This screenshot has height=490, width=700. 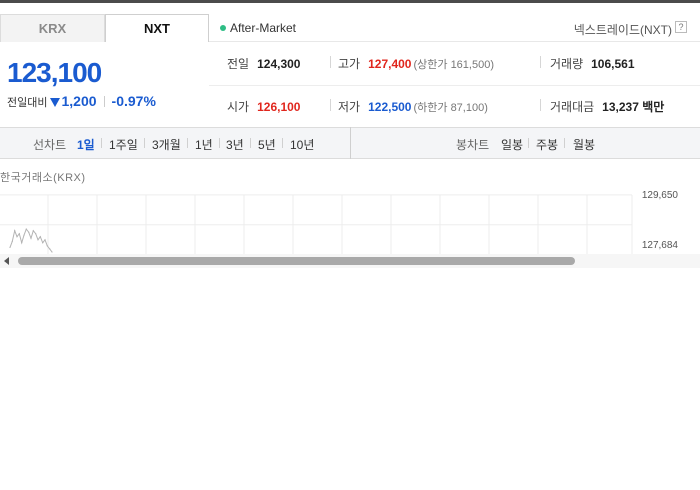 What do you see at coordinates (133, 101) in the screenshot?
I see `change-percent: -0.97%` at bounding box center [133, 101].